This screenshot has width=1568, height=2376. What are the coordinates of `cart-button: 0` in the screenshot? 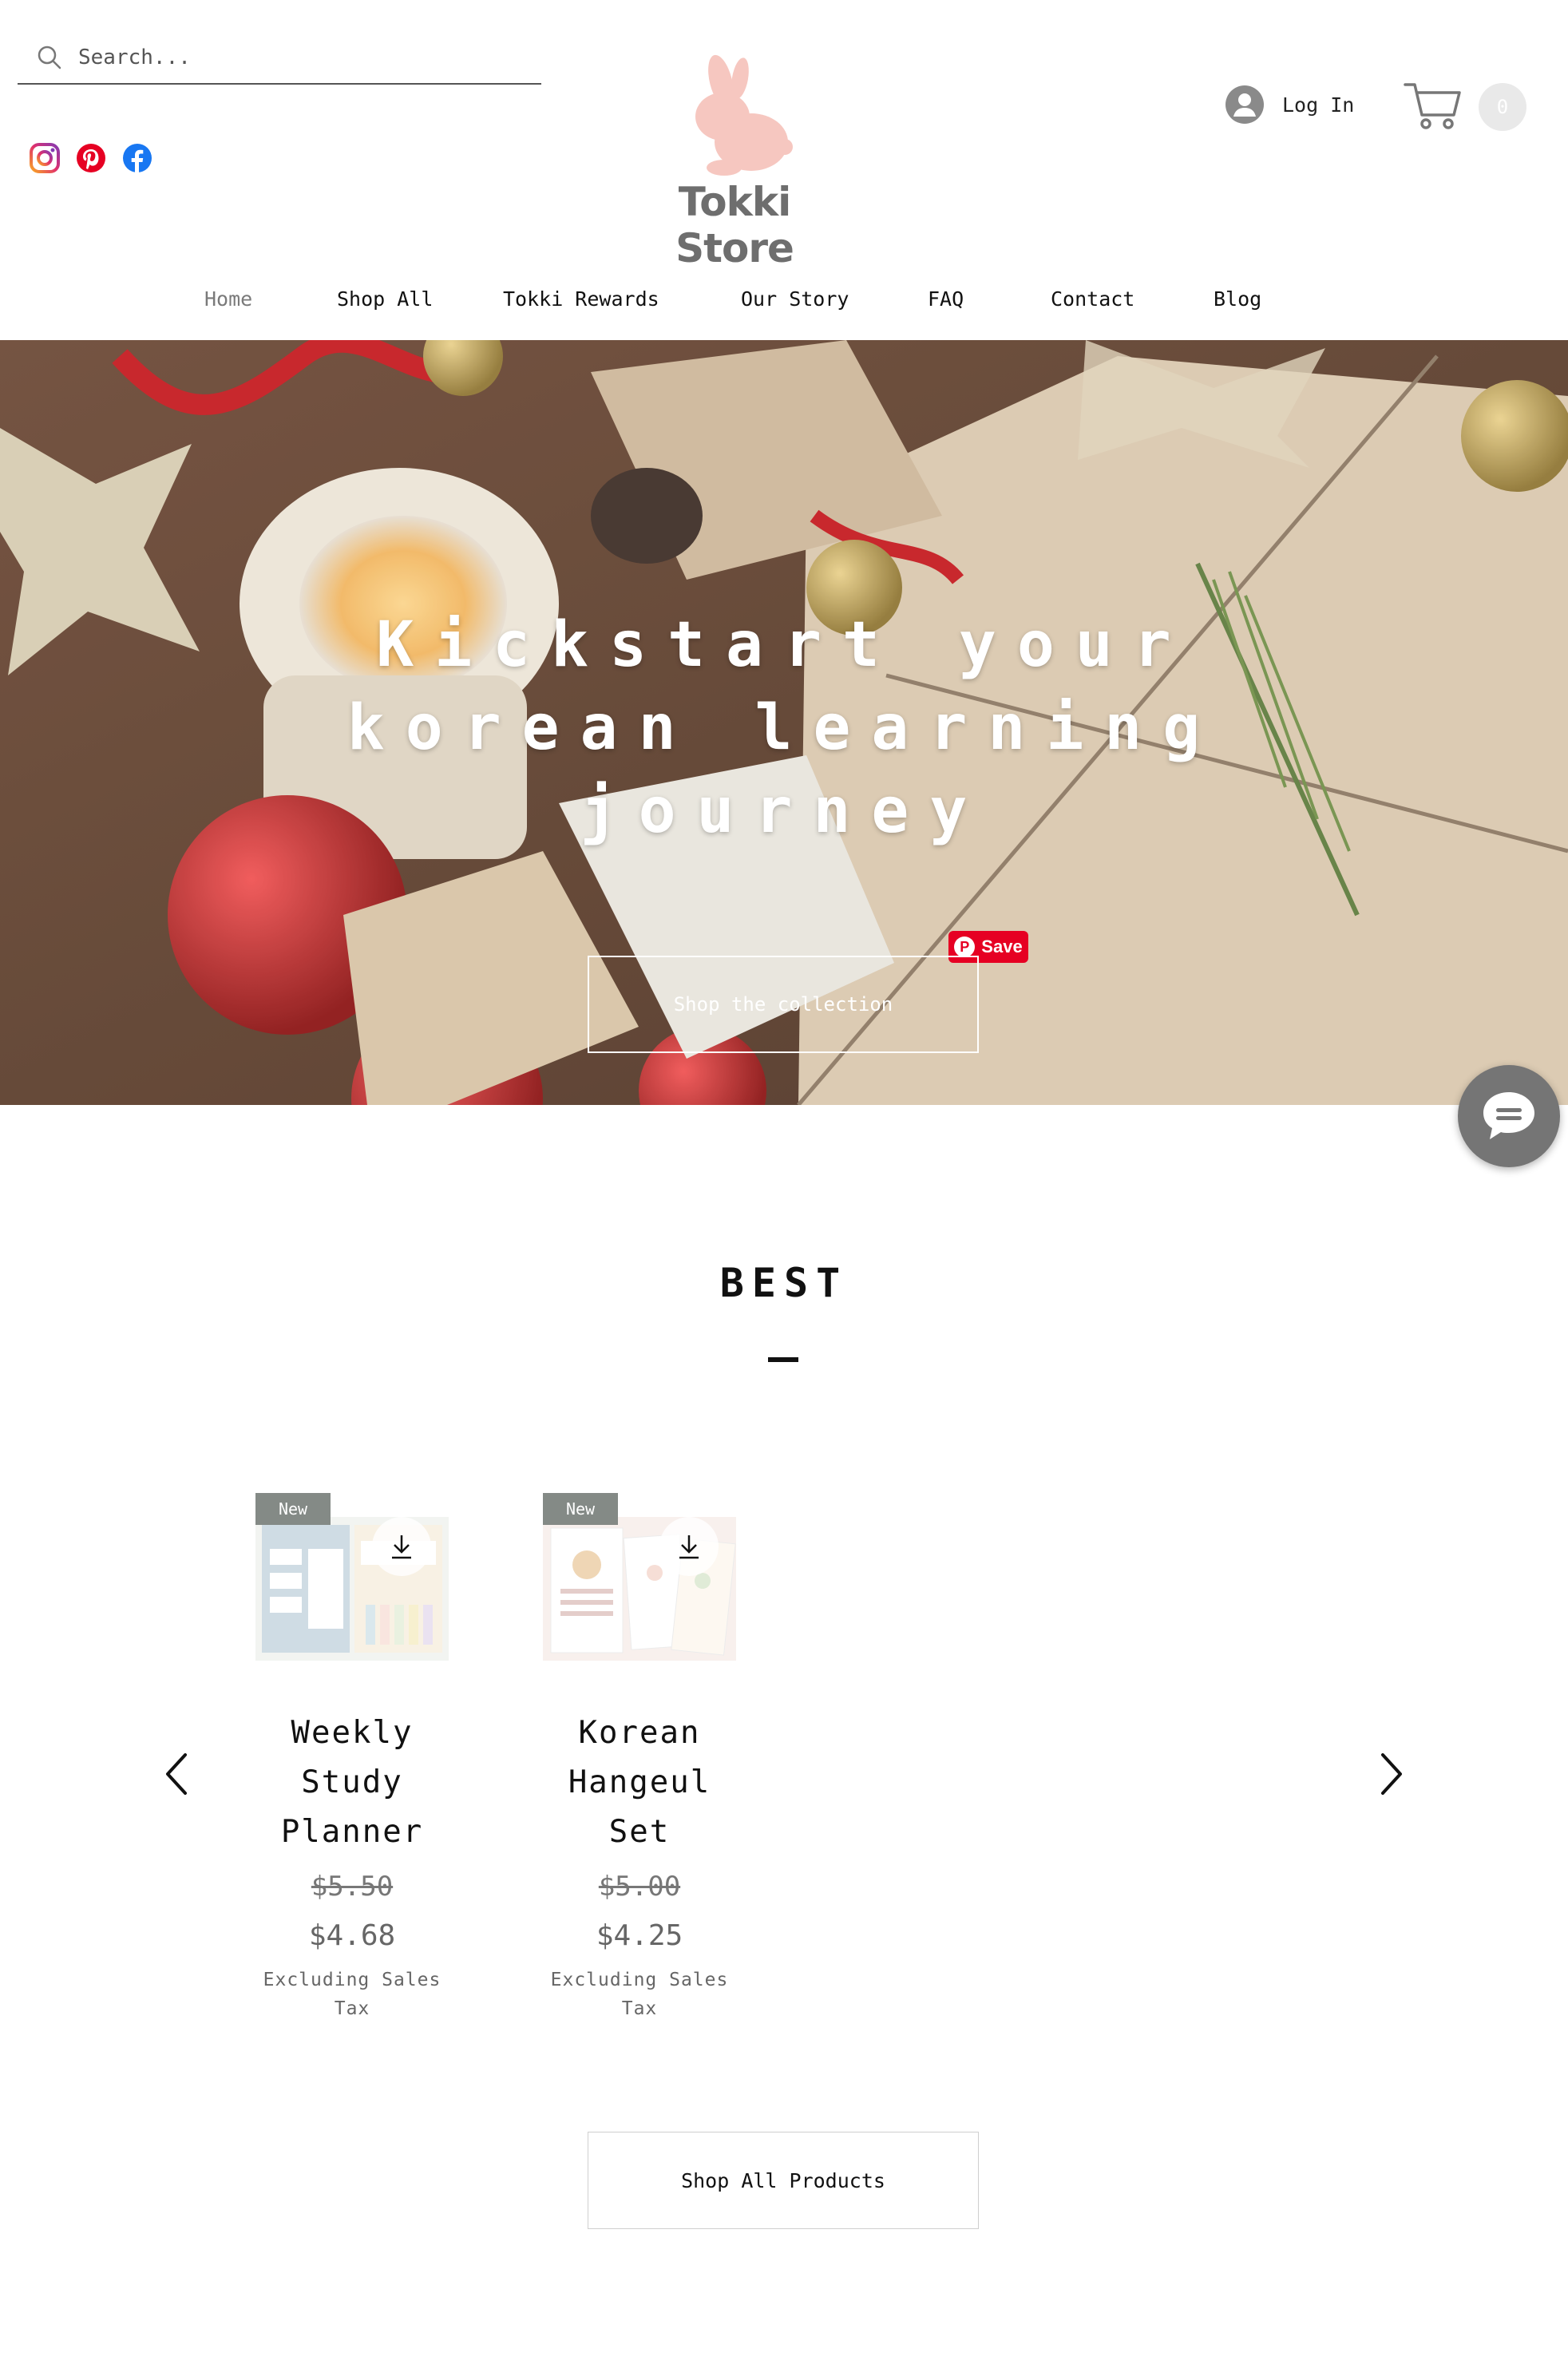 It's located at (1466, 106).